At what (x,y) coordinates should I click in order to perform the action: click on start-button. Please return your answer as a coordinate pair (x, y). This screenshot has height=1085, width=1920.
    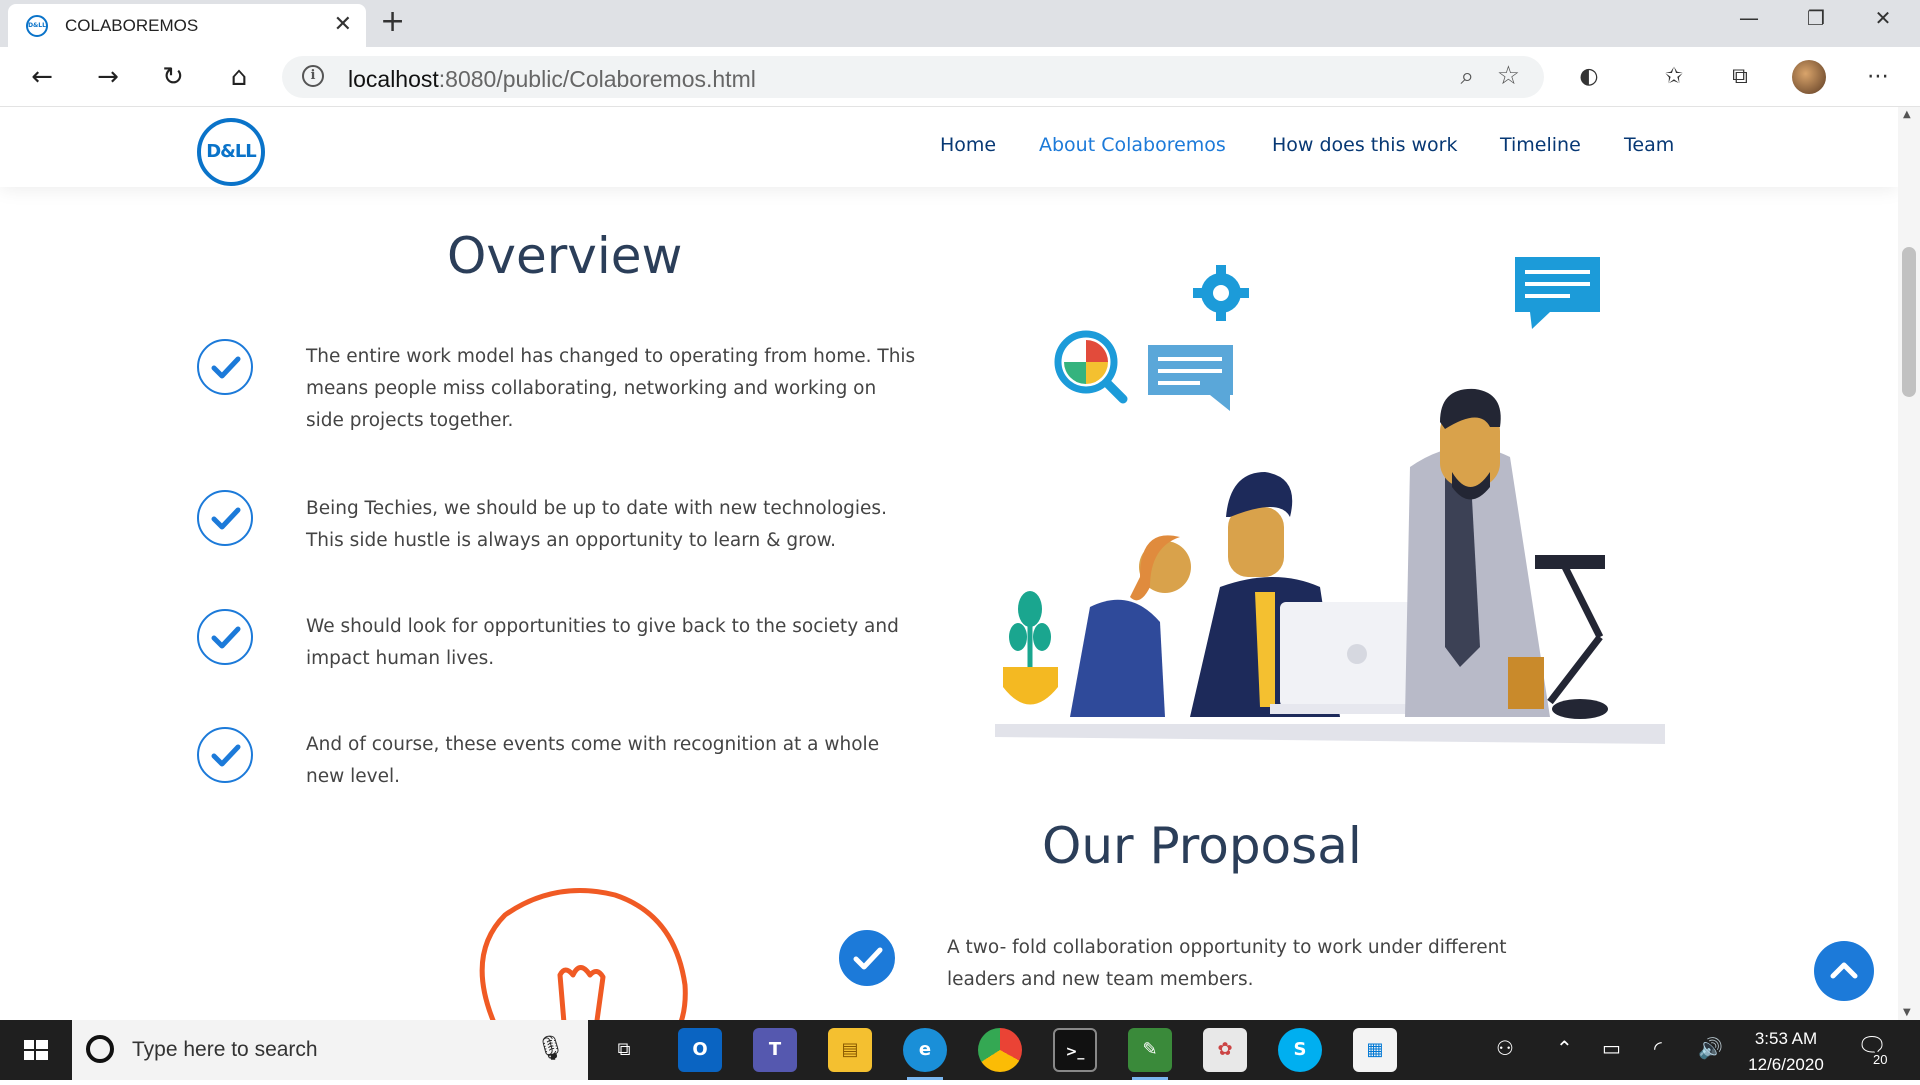
    Looking at the image, I should click on (35, 1050).